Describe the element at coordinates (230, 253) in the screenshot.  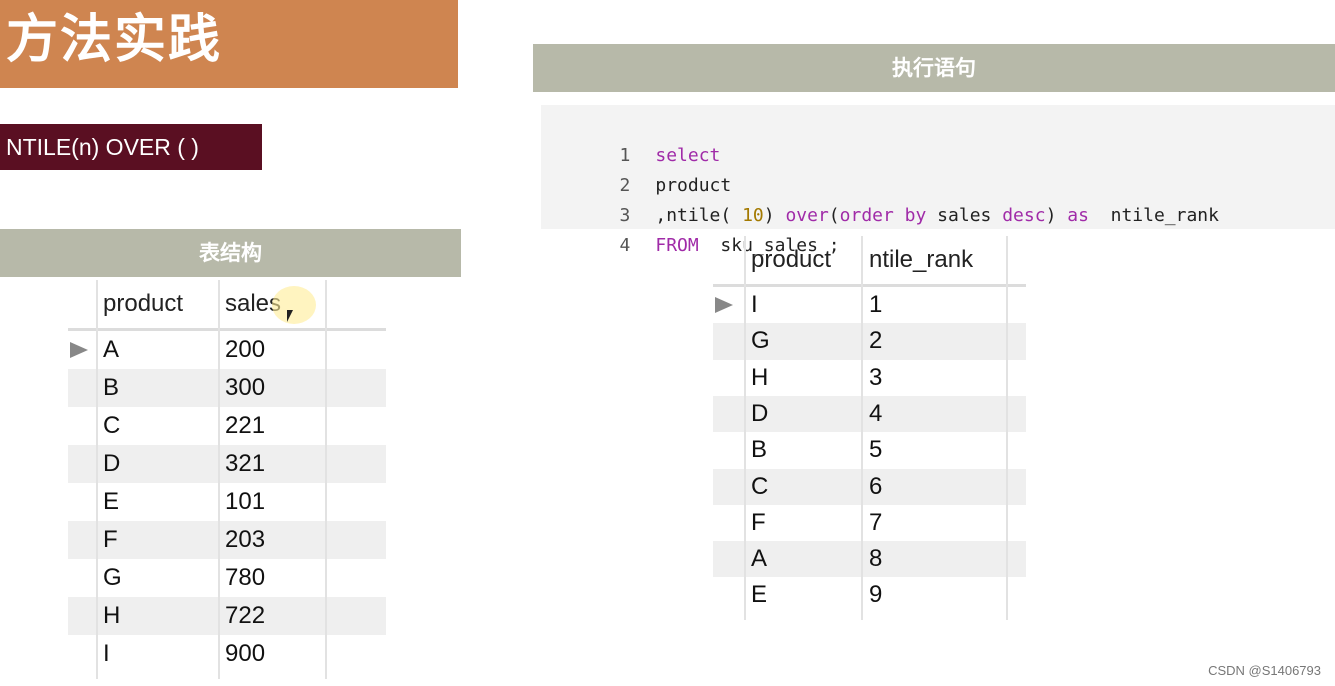
I see `table-structure-heading: 表结构` at that location.